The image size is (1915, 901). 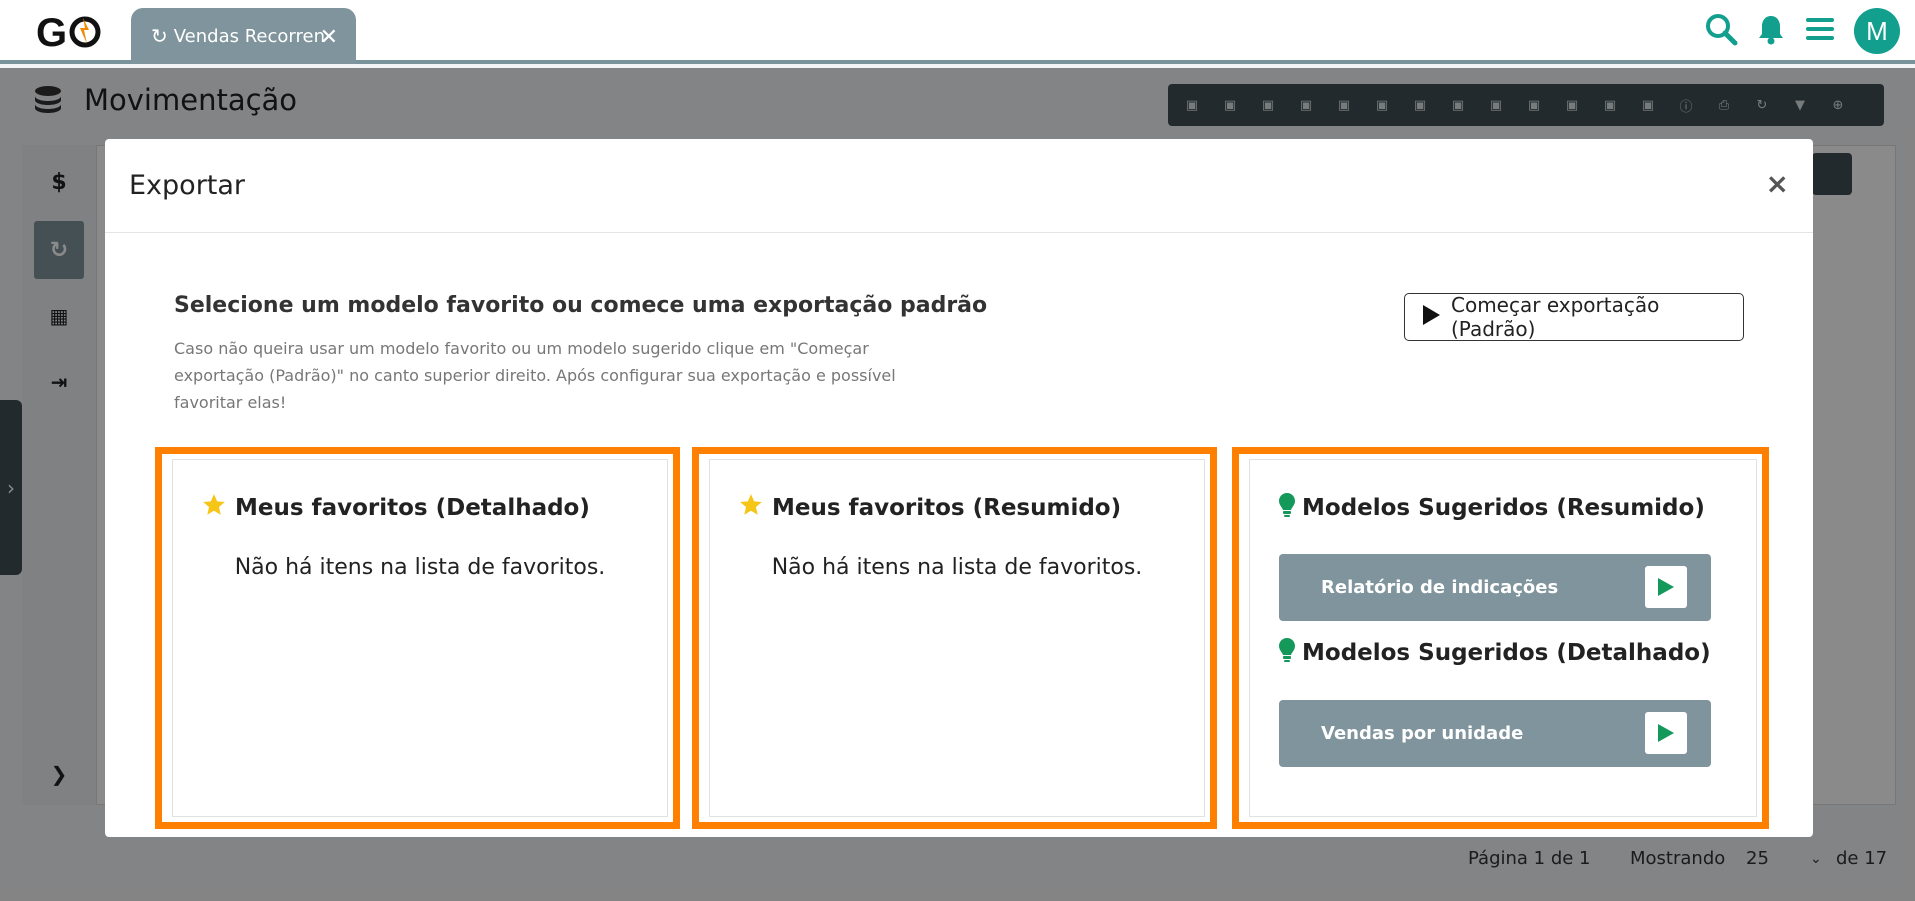 I want to click on favorites-summary-title: Meus favoritos (Resumido), so click(x=929, y=508).